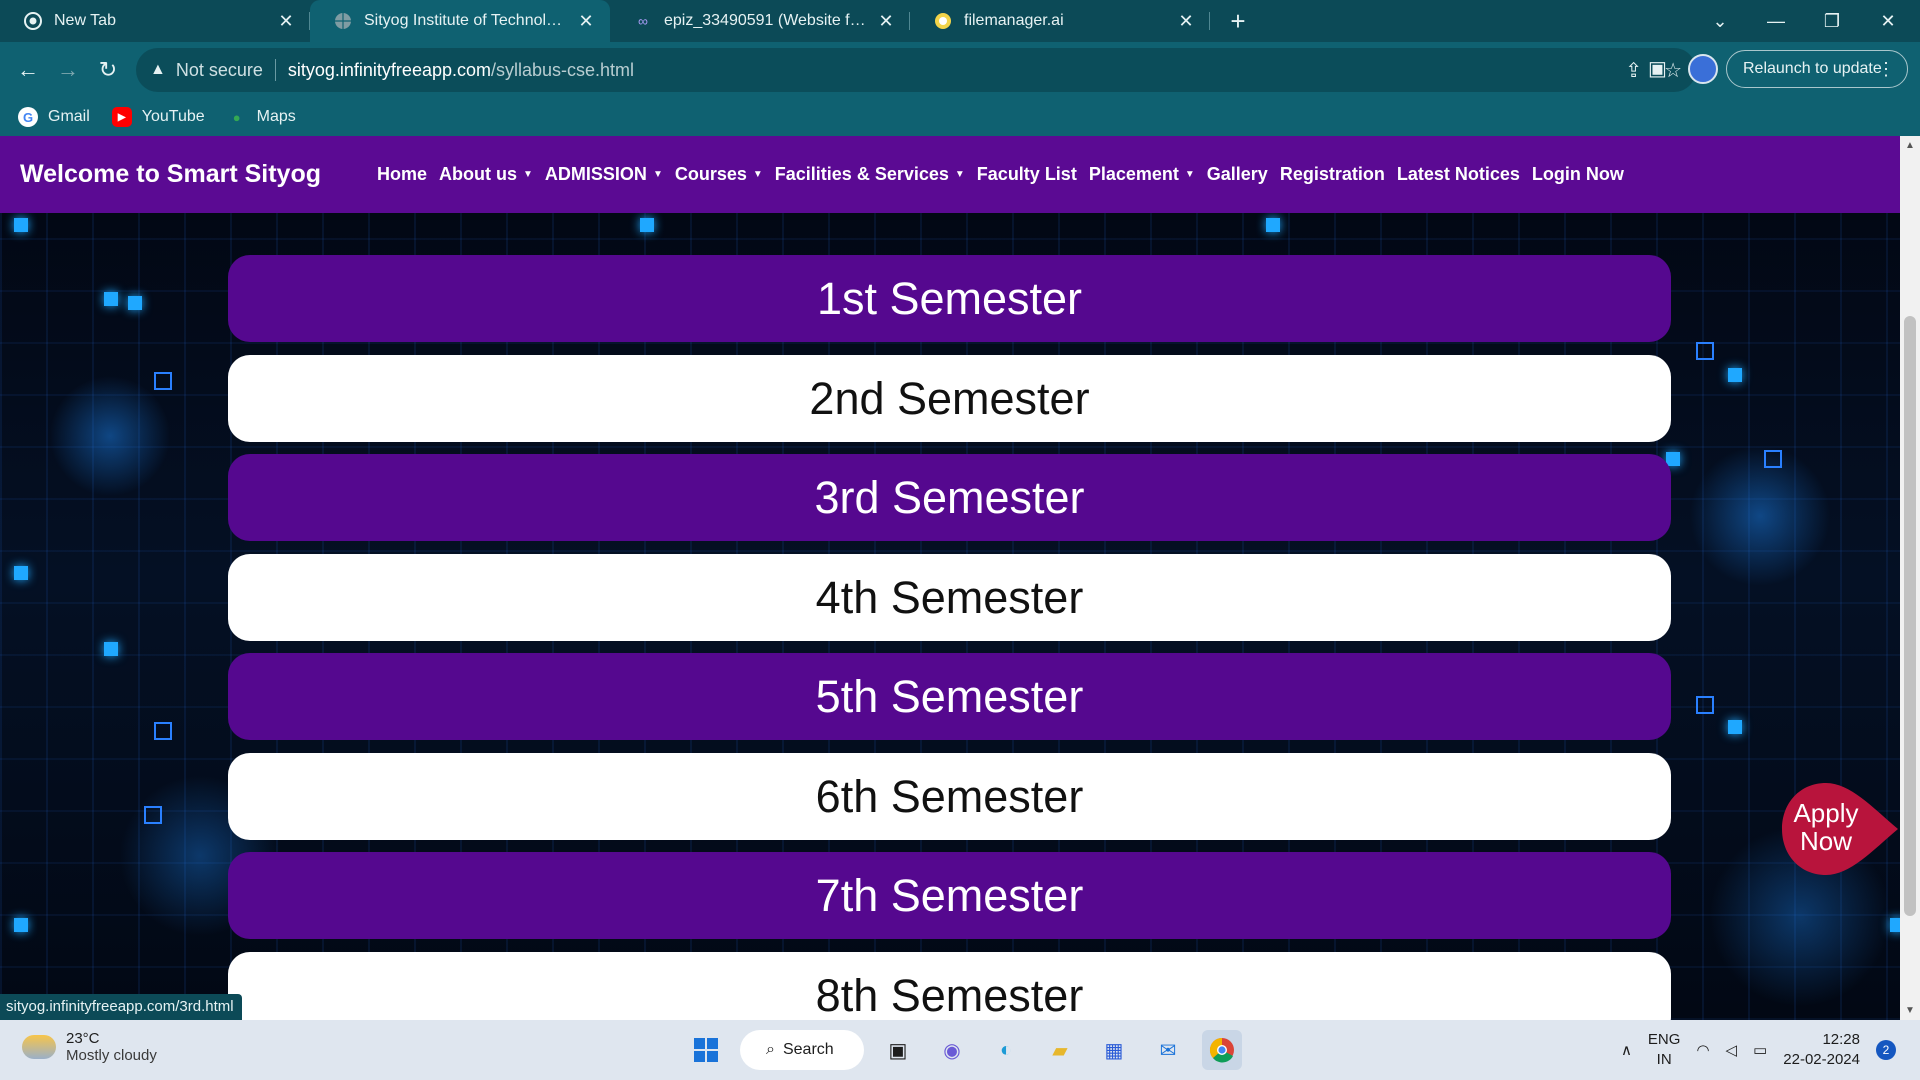 This screenshot has height=1080, width=1920. I want to click on battery-icon: ▭, so click(1760, 1050).